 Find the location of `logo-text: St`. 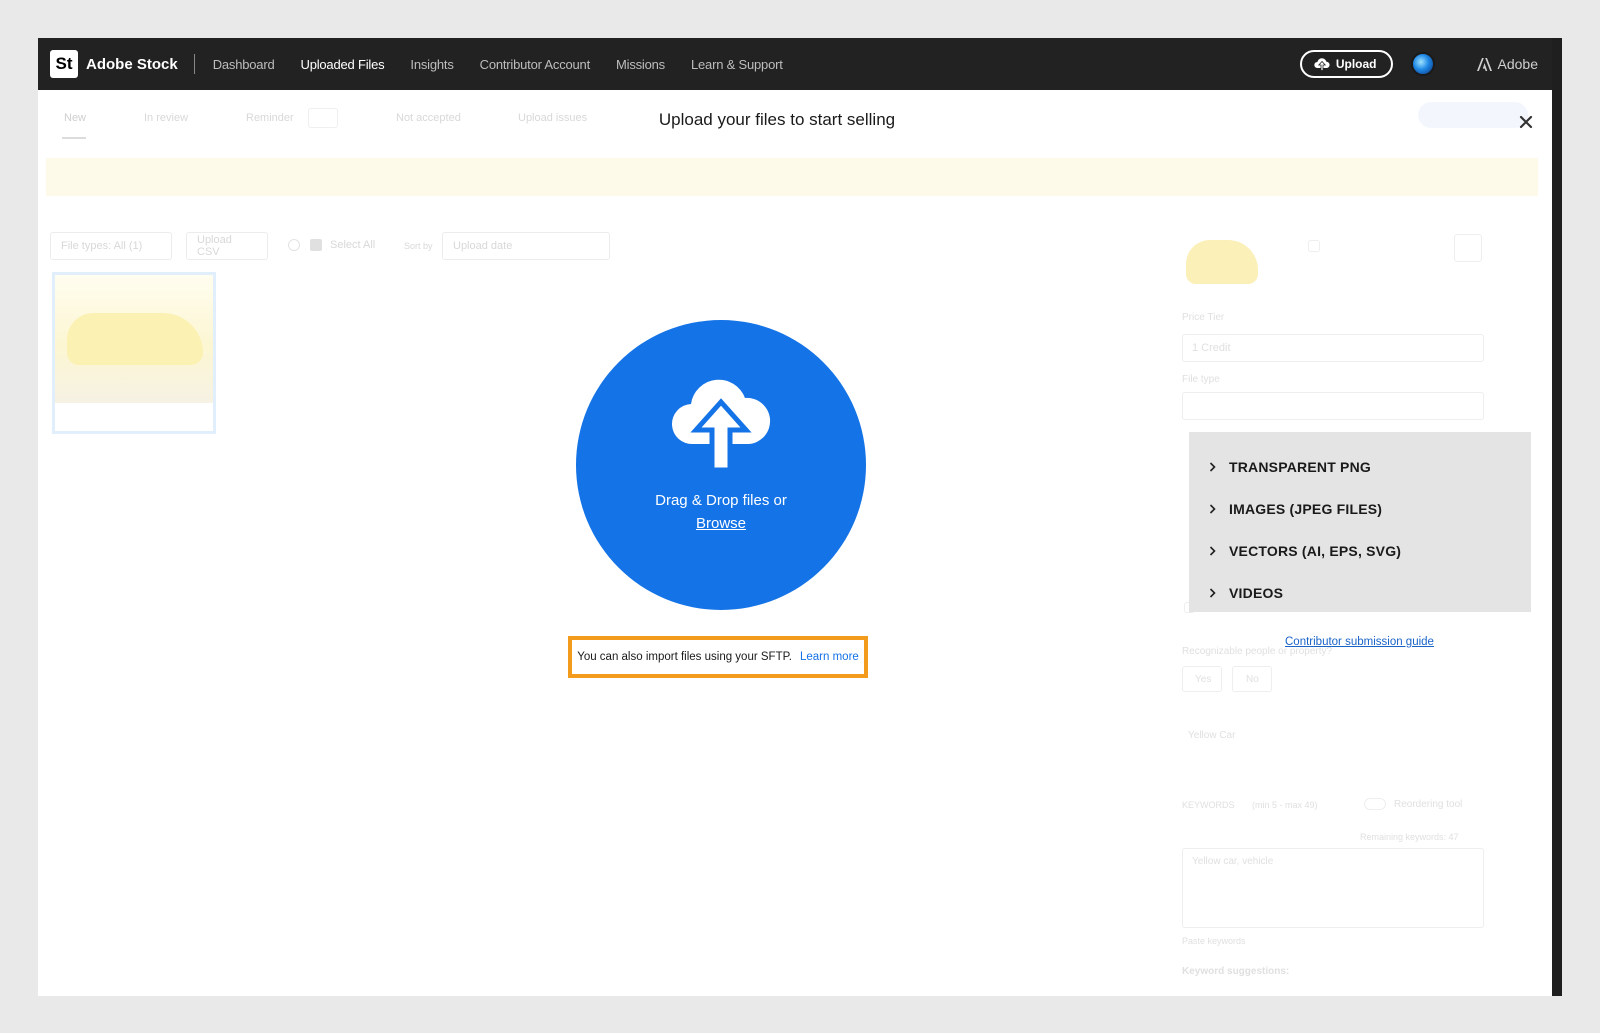

logo-text: St is located at coordinates (64, 63).